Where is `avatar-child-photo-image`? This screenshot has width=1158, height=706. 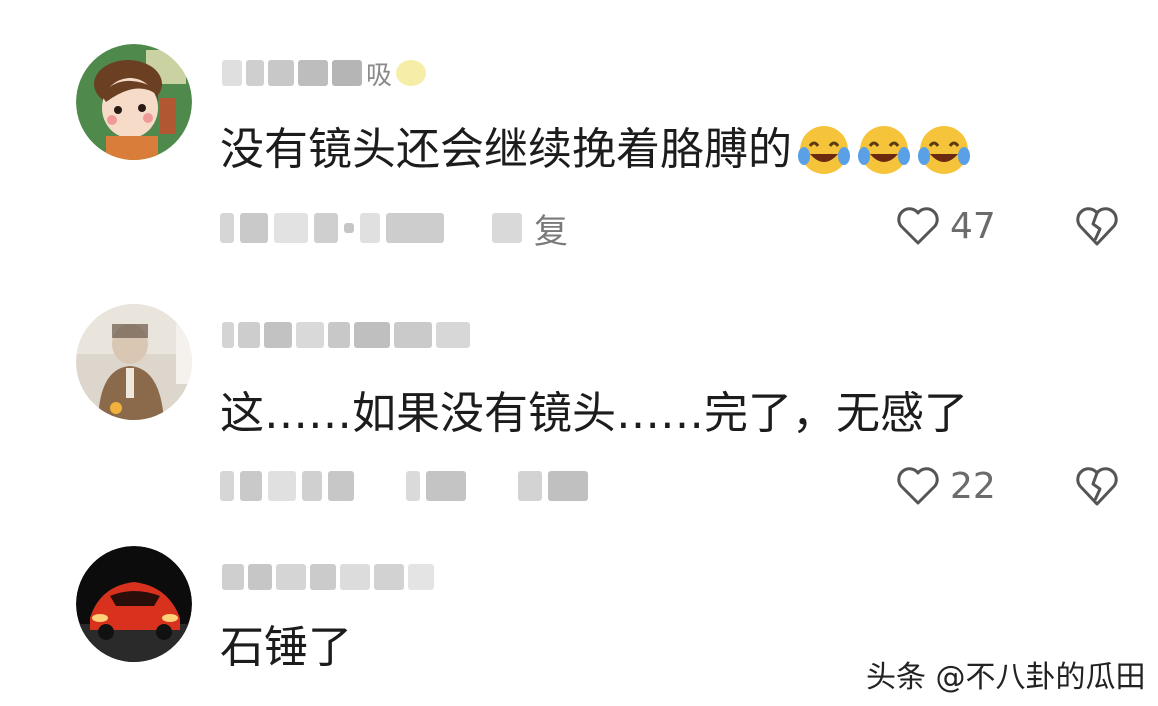 avatar-child-photo-image is located at coordinates (134, 362).